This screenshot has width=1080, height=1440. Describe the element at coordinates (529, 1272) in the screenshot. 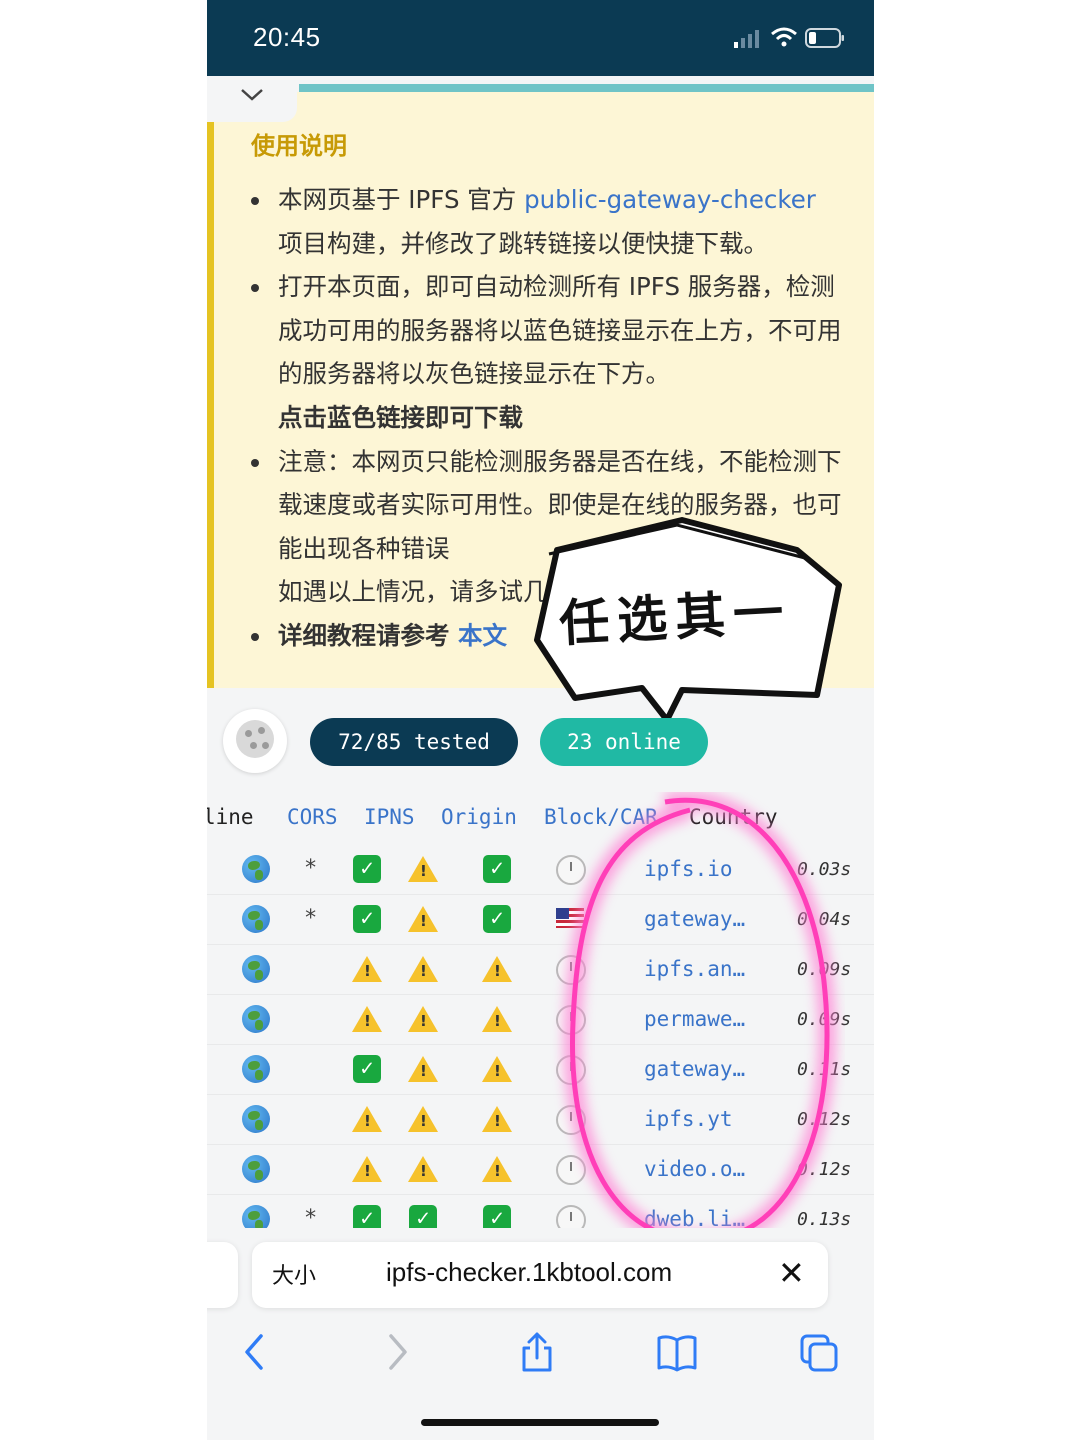

I see `url-text: ipfs-checker.1kbtool.com` at that location.